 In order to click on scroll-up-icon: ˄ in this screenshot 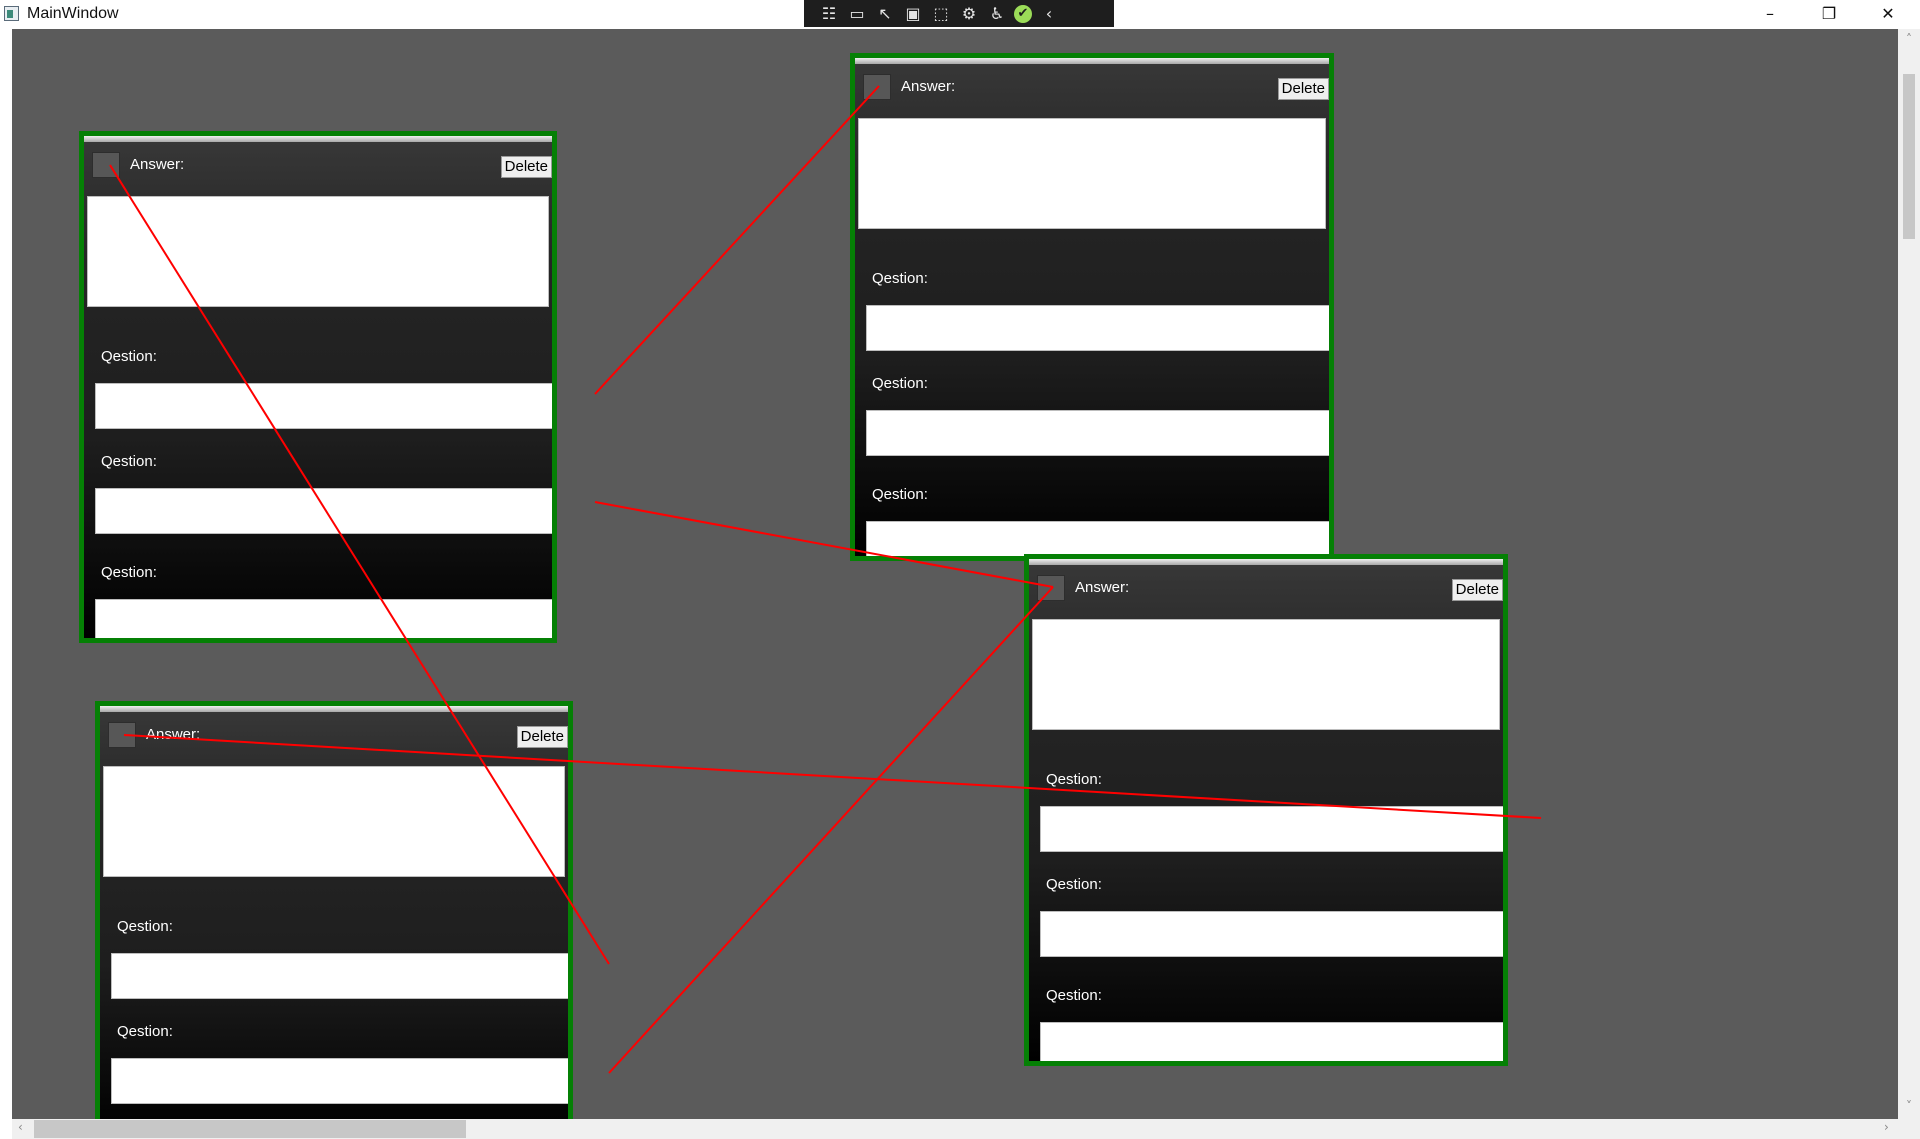, I will do `click(1909, 39)`.